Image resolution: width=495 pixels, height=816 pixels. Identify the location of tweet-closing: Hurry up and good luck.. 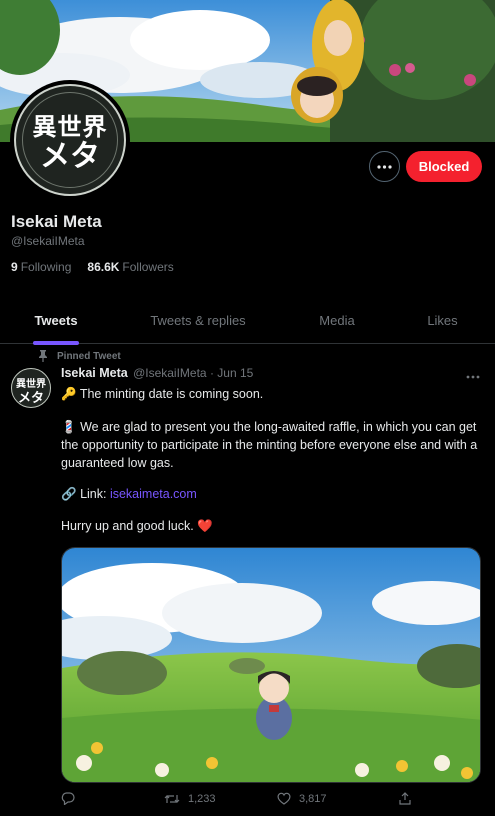
(127, 526).